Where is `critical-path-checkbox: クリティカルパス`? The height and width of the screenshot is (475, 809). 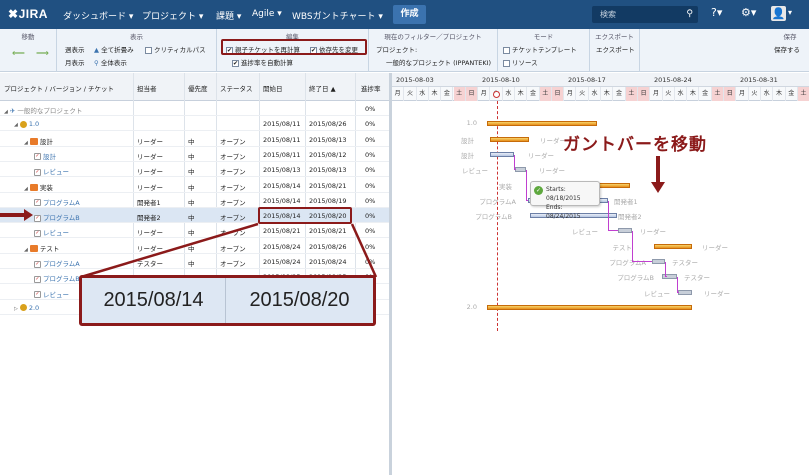 critical-path-checkbox: クリティカルパス is located at coordinates (175, 49).